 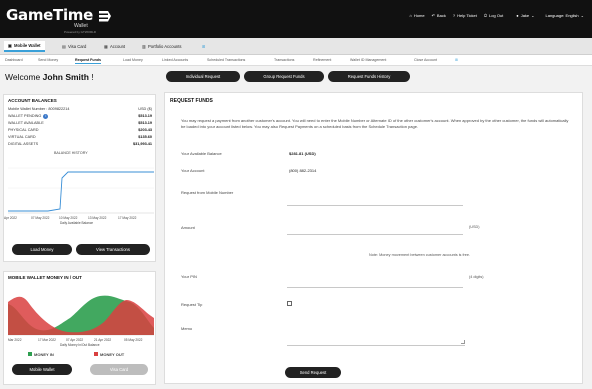 I want to click on amount-input, so click(x=375, y=234).